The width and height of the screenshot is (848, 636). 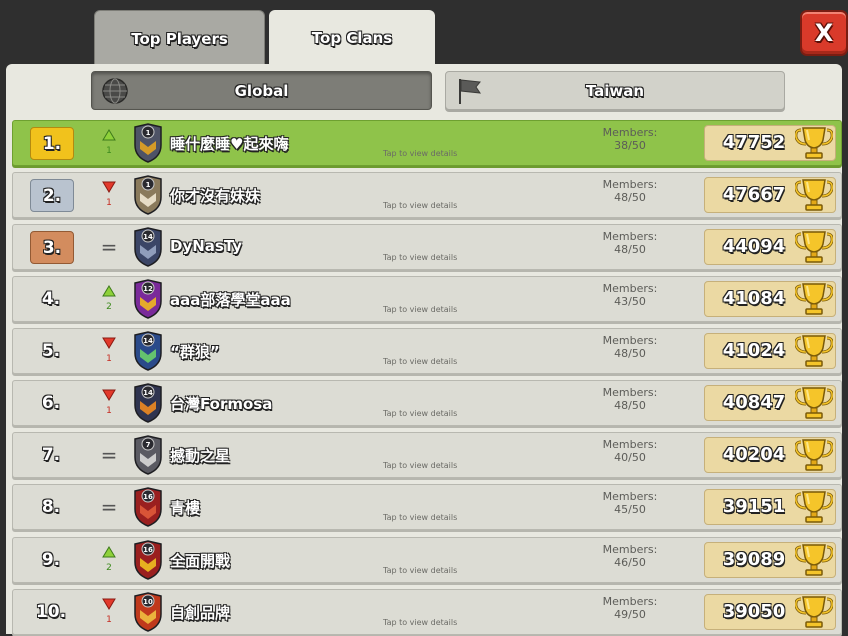 I want to click on filter-local-label: Taiwan, so click(x=615, y=90).